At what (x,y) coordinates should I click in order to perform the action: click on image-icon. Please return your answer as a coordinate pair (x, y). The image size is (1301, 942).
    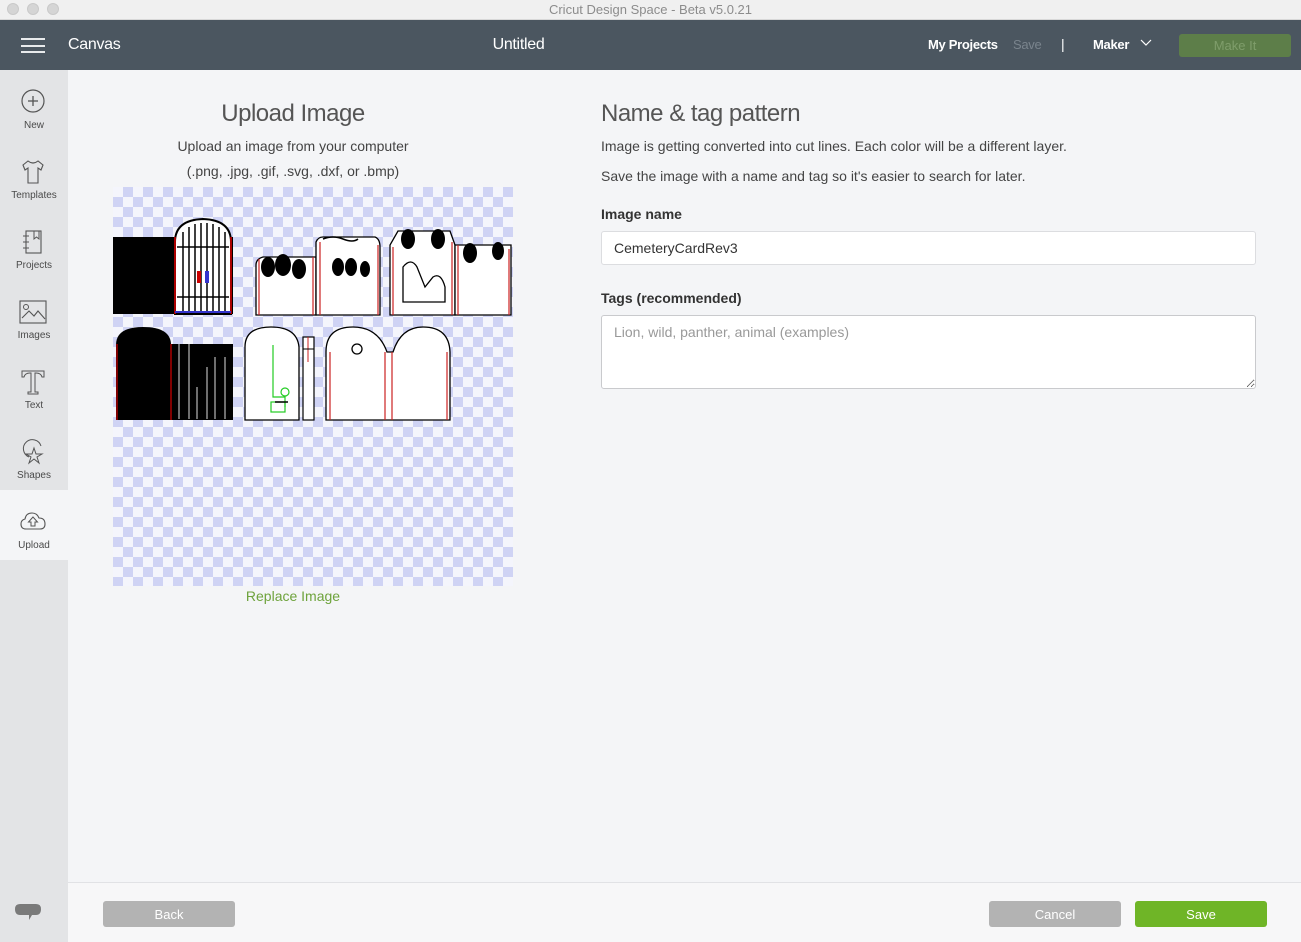
    Looking at the image, I should click on (33, 312).